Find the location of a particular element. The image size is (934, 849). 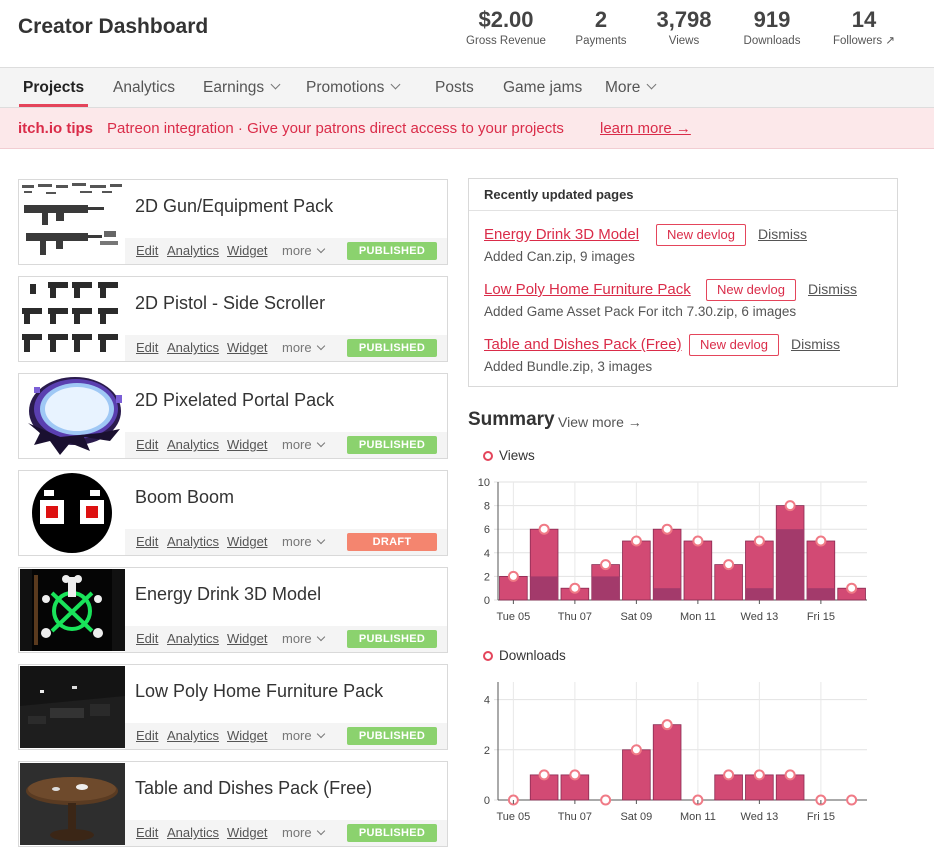

recent-item-title: Low Poly Home Furniture Pack is located at coordinates (587, 289).